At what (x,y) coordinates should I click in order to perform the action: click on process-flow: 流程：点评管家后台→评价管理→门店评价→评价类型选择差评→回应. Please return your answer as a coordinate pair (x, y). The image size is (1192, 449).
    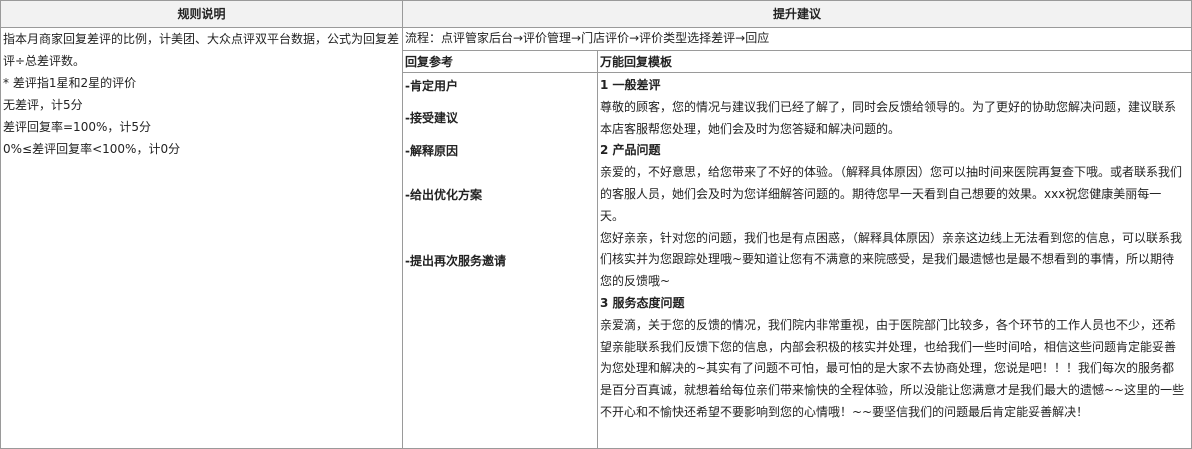
    Looking at the image, I should click on (587, 38).